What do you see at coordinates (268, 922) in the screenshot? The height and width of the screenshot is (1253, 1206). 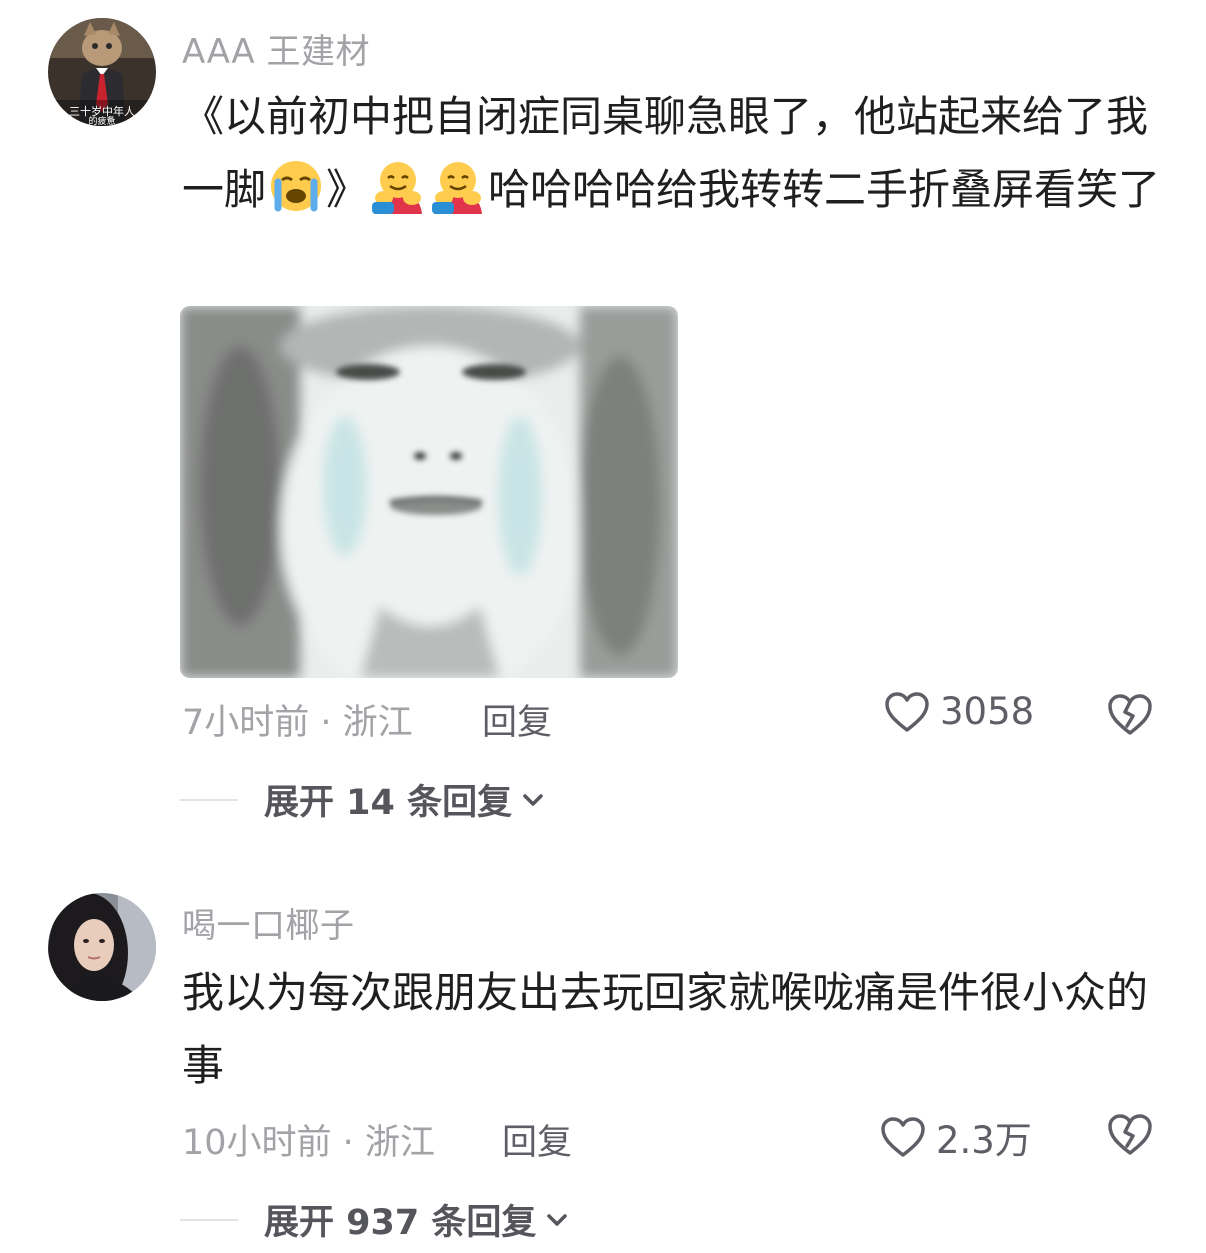 I see `username: 喝一口椰子` at bounding box center [268, 922].